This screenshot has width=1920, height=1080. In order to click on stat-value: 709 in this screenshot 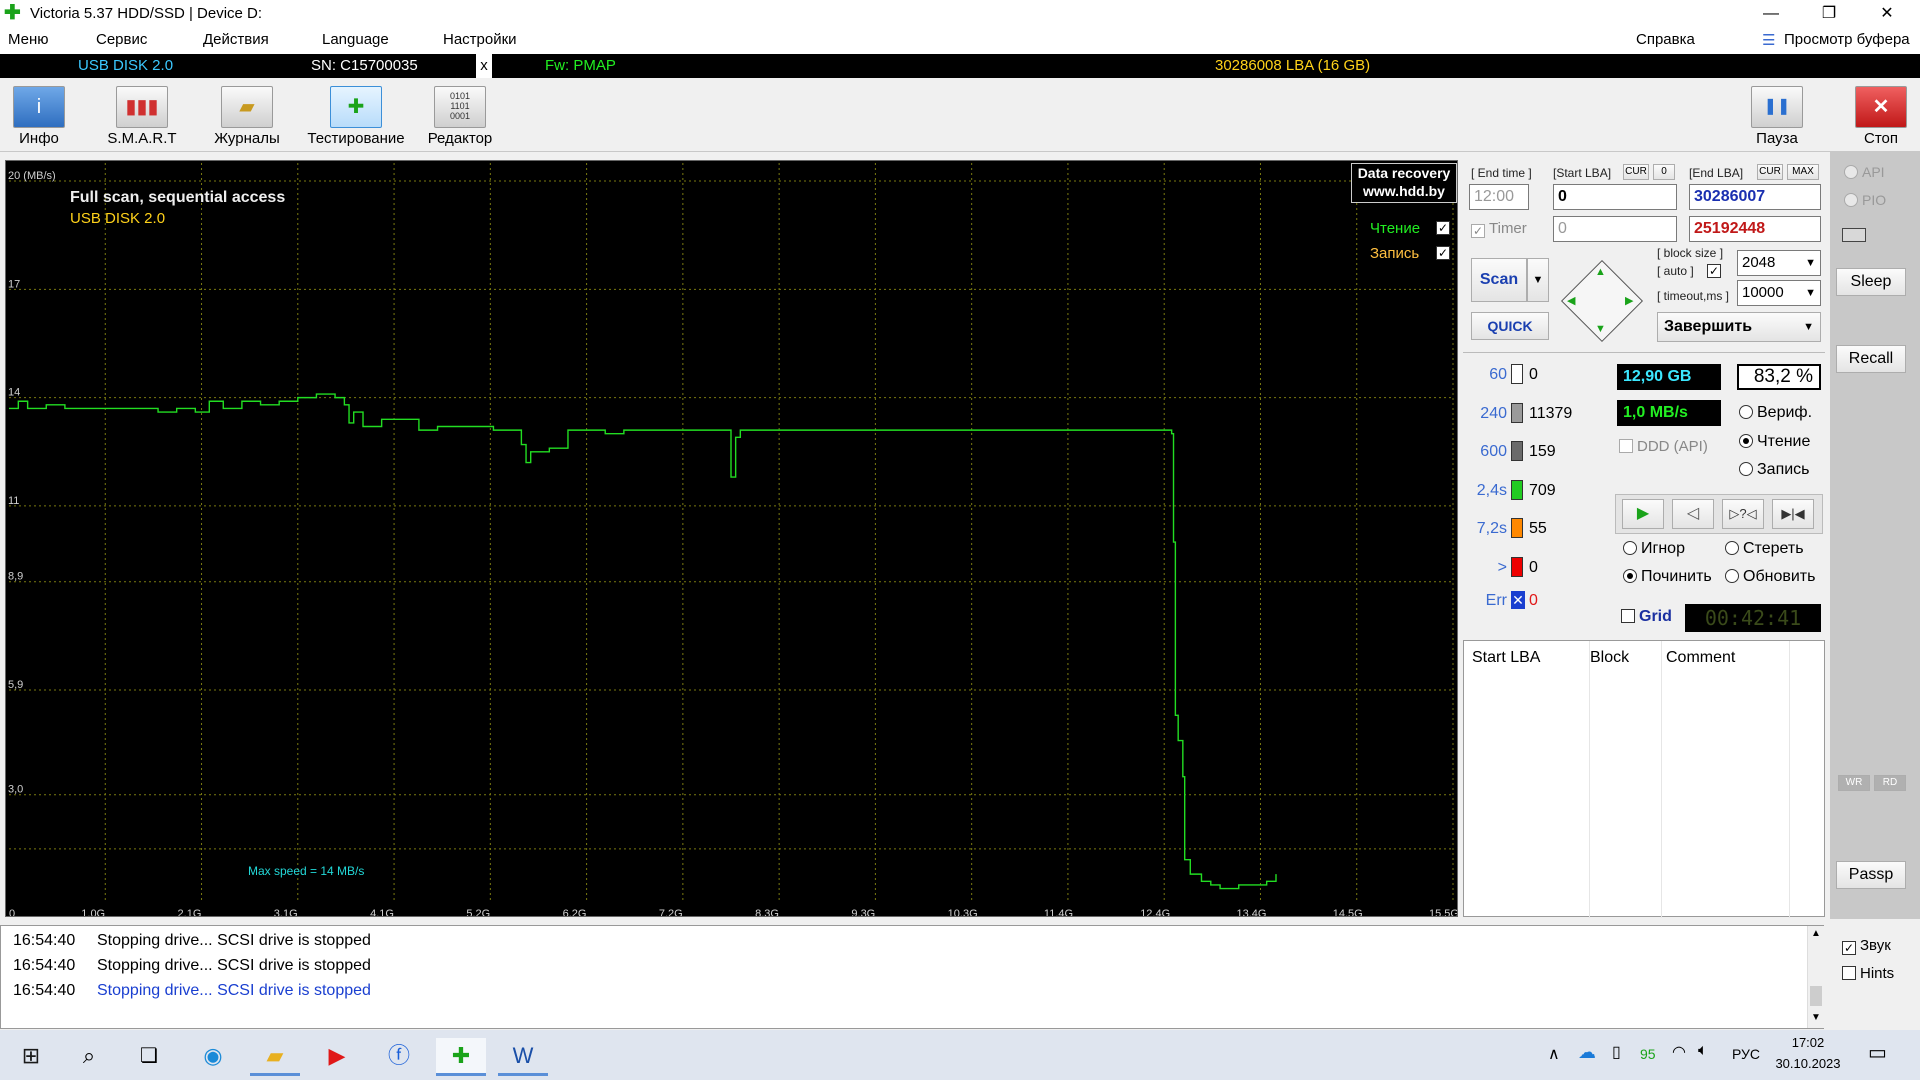, I will do `click(1542, 490)`.